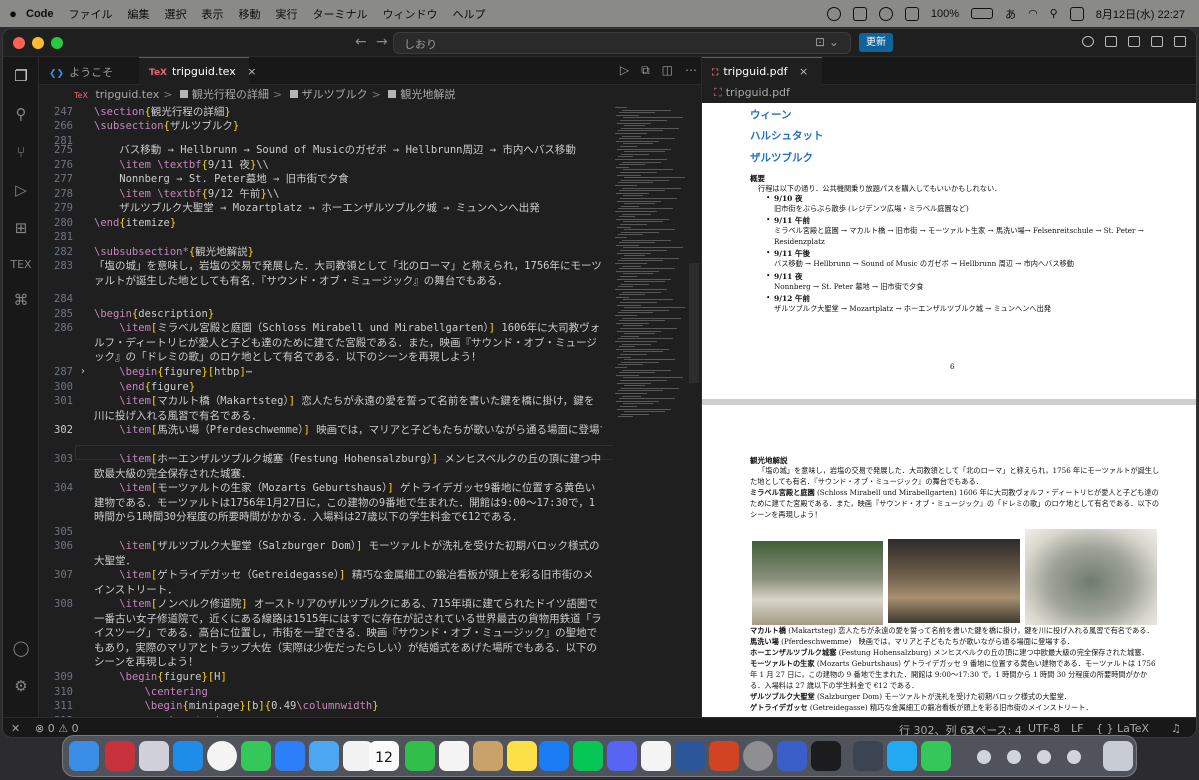 The height and width of the screenshot is (780, 1199). Describe the element at coordinates (290, 756) in the screenshot. I see `mail-icon` at that location.